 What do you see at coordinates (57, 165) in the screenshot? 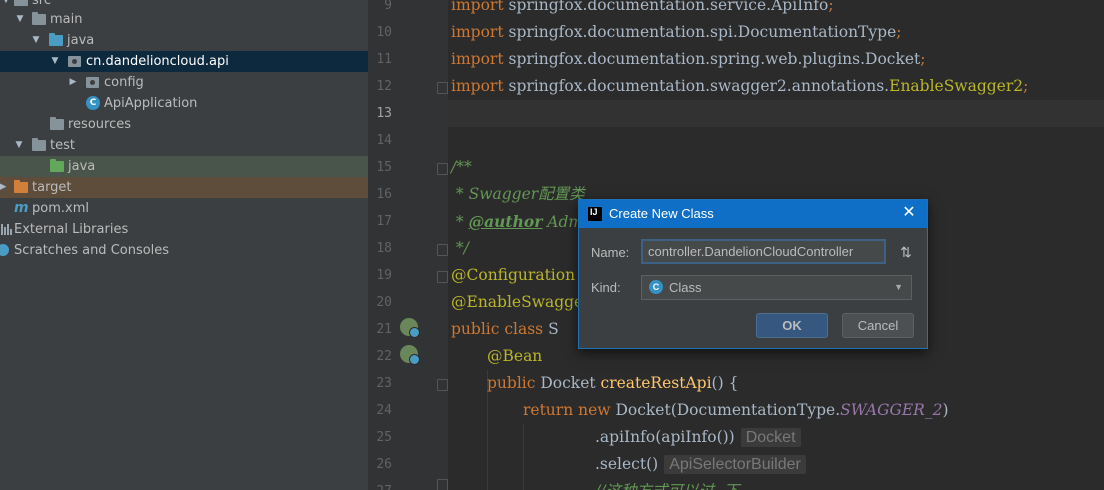
I see `test-folder-icon` at bounding box center [57, 165].